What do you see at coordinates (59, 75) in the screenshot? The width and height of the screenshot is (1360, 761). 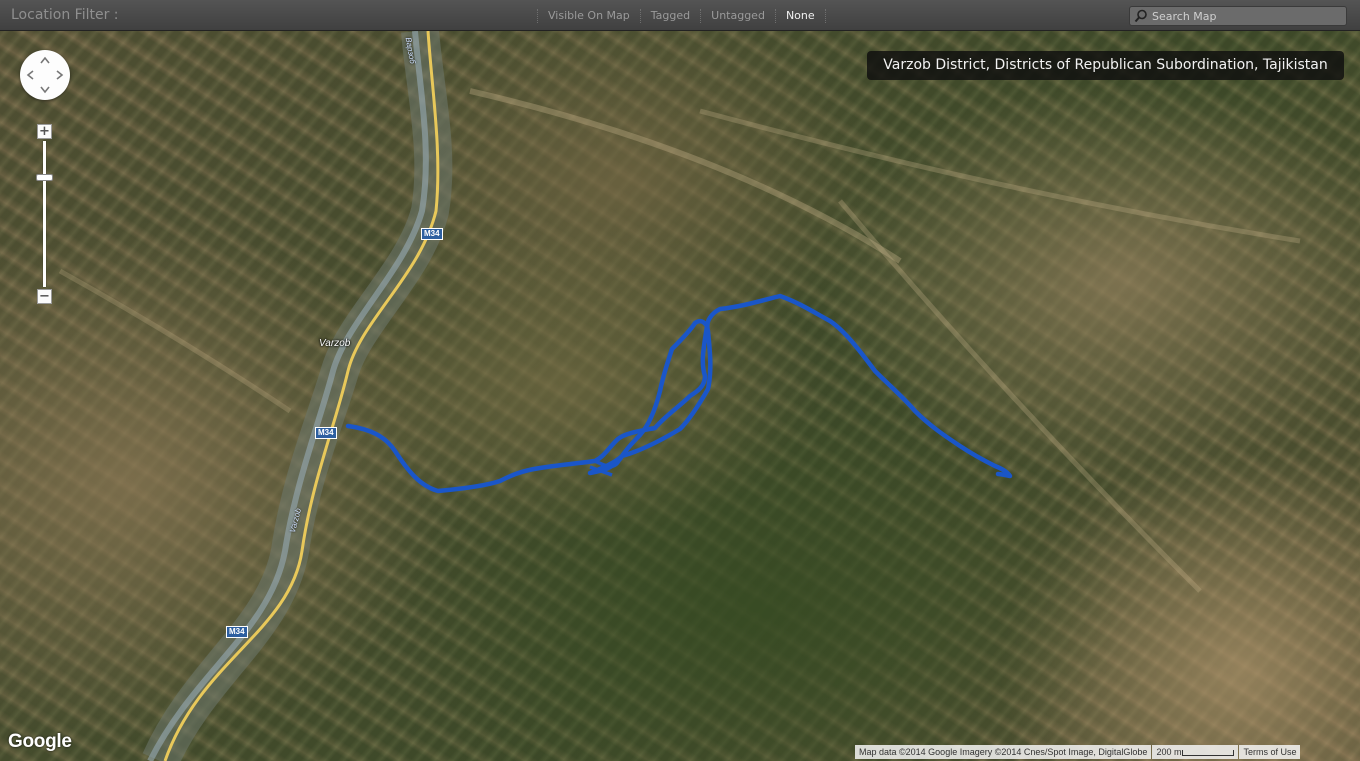 I see `arrow-right-icon` at bounding box center [59, 75].